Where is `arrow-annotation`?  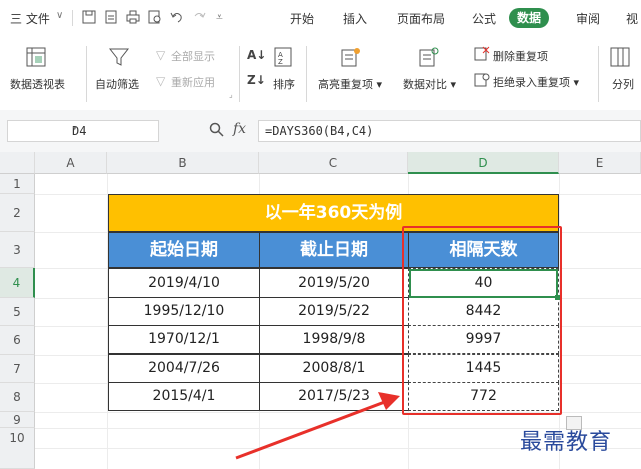 arrow-annotation is located at coordinates (317, 426).